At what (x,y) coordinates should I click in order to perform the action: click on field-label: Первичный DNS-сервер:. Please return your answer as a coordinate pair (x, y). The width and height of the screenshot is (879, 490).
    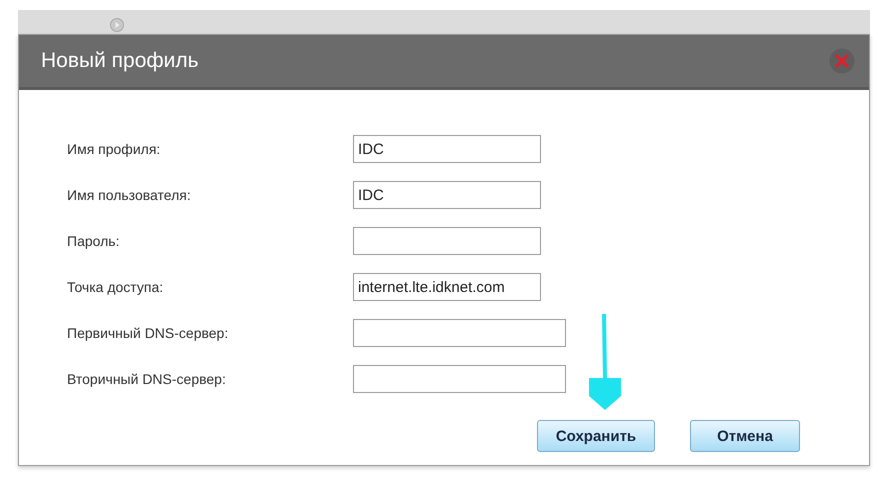
    Looking at the image, I should click on (148, 333).